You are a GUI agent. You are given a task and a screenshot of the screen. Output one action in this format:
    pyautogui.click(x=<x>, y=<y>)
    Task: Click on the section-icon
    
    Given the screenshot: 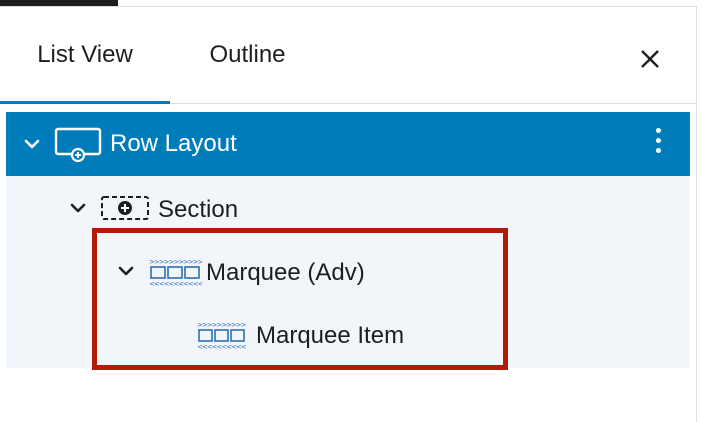 What is the action you would take?
    pyautogui.click(x=125, y=208)
    